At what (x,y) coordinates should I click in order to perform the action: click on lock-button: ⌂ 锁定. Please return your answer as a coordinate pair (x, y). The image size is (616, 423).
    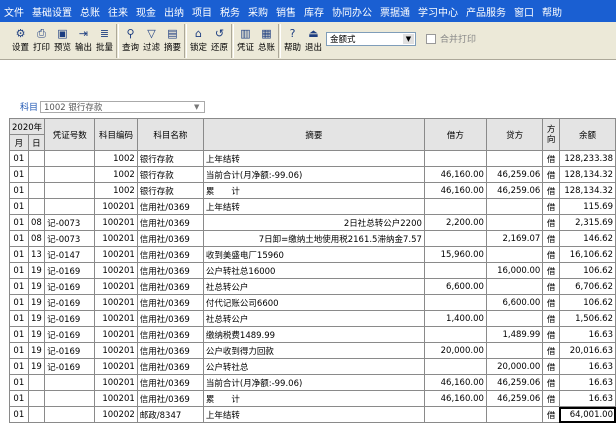
    Looking at the image, I should click on (198, 41).